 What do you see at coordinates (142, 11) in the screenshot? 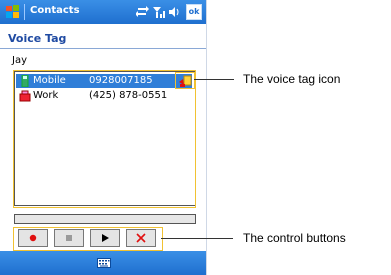
I see `connectivity-icon` at bounding box center [142, 11].